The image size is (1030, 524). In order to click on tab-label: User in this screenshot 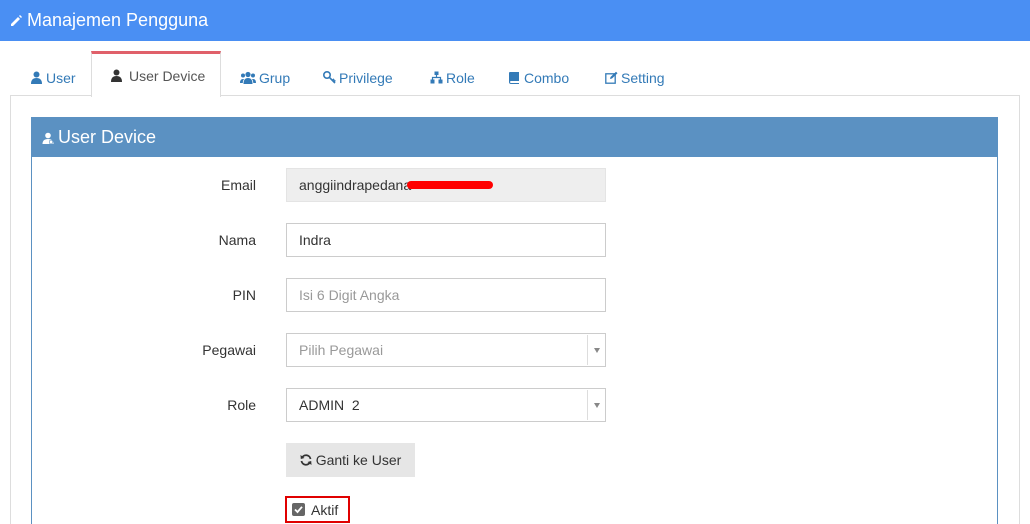, I will do `click(61, 77)`.